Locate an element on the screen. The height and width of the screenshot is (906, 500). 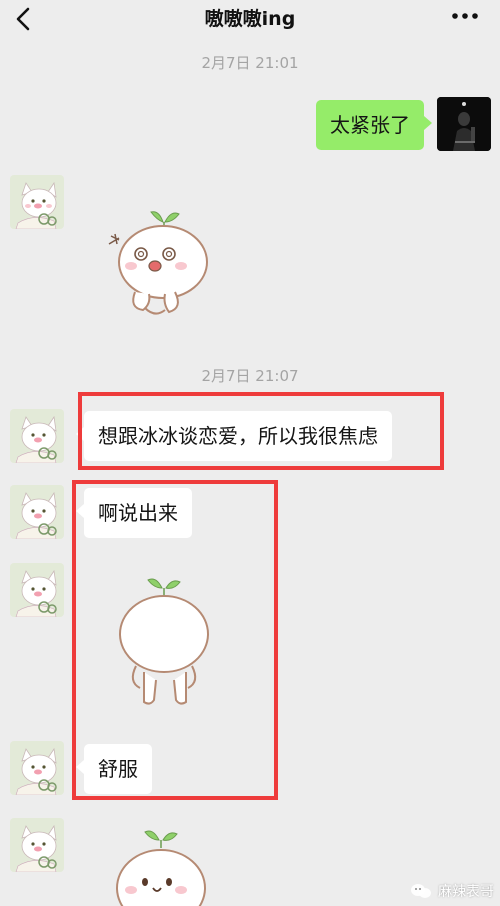
watermark: 麻辣表哥 is located at coordinates (452, 891).